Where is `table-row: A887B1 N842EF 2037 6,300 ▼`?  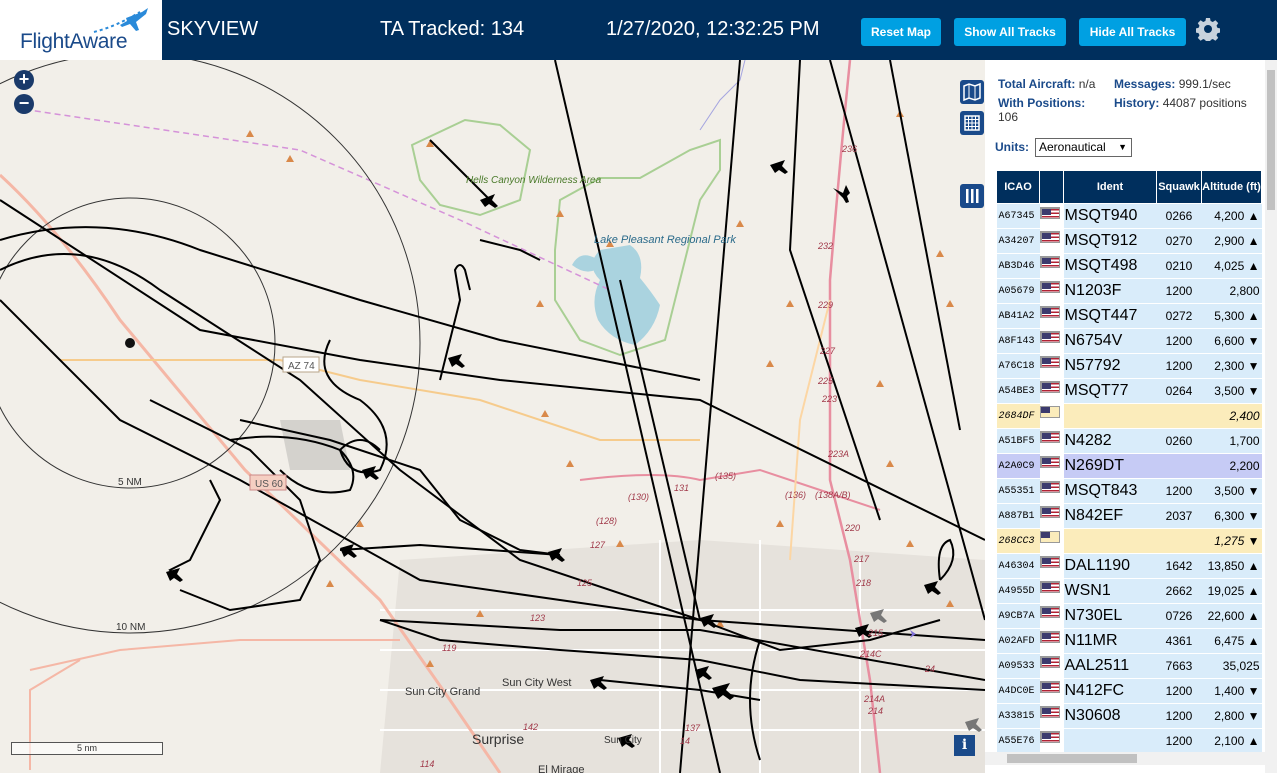
table-row: A887B1 N842EF 2037 6,300 ▼ is located at coordinates (1129, 516).